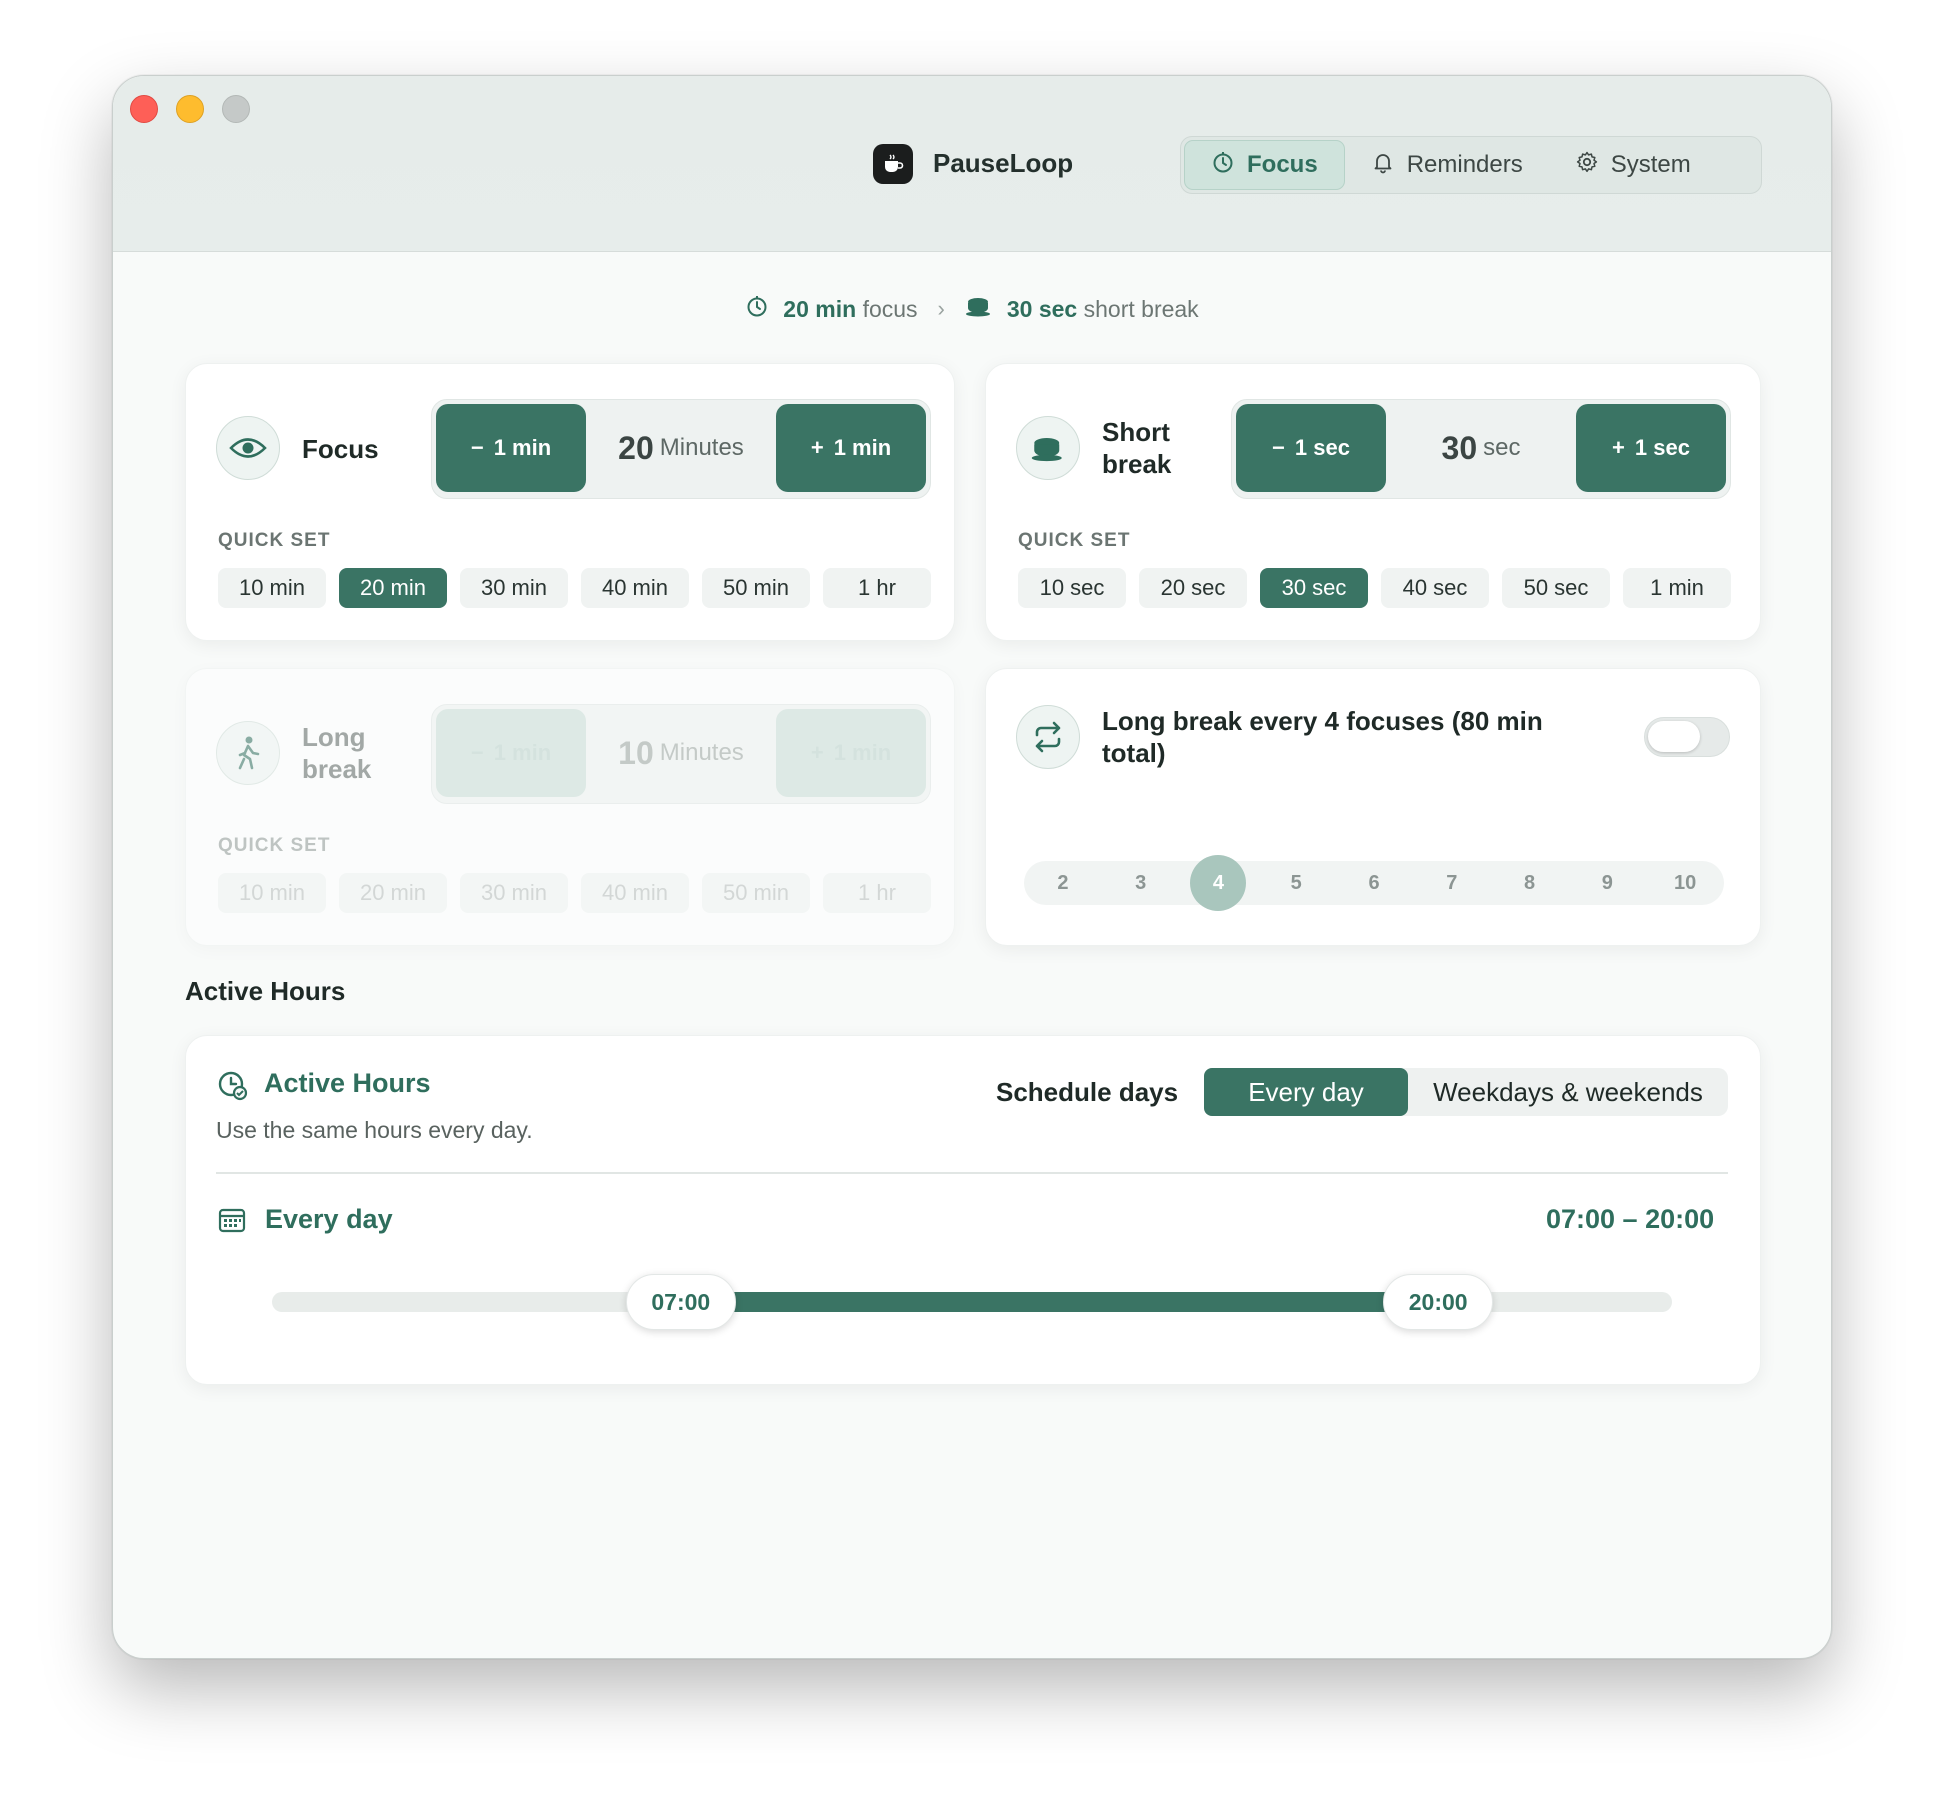 The height and width of the screenshot is (1808, 1944). Describe the element at coordinates (272, 588) in the screenshot. I see `focus-chip: 10 min` at that location.